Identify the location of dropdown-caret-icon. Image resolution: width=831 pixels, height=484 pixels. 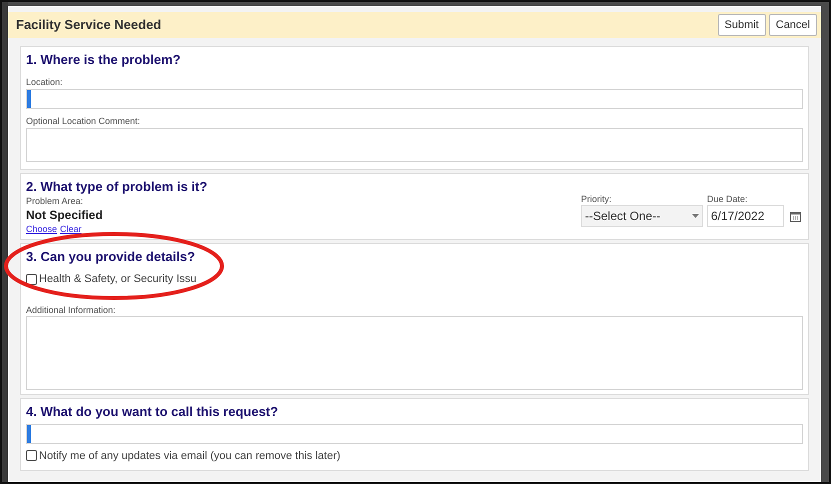
(695, 216).